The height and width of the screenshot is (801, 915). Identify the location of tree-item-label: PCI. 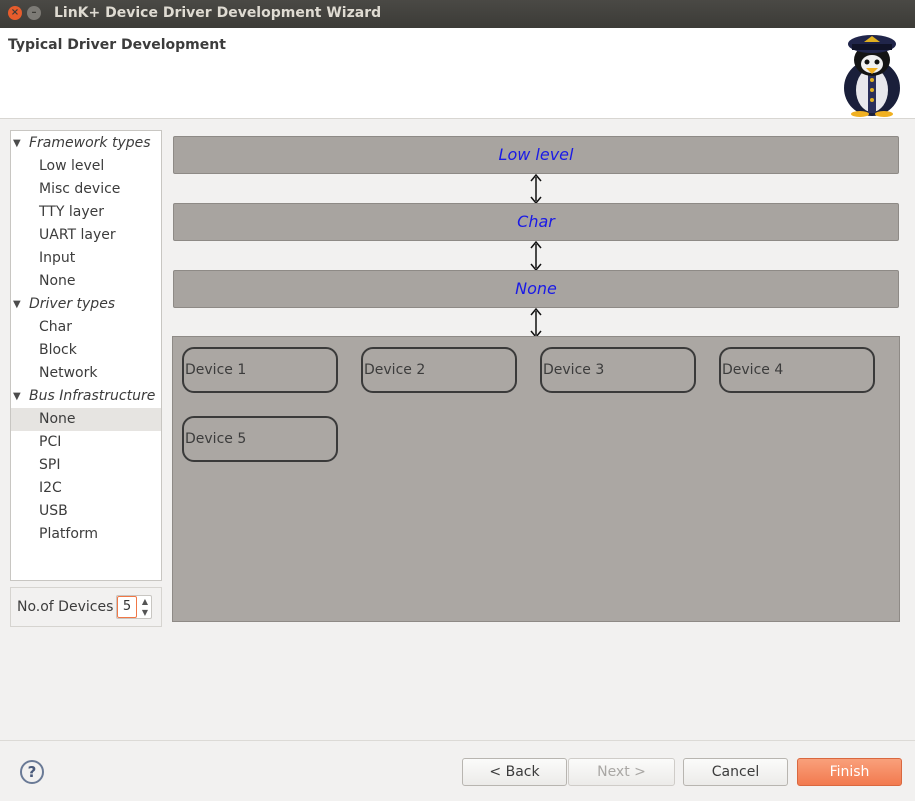
(50, 442).